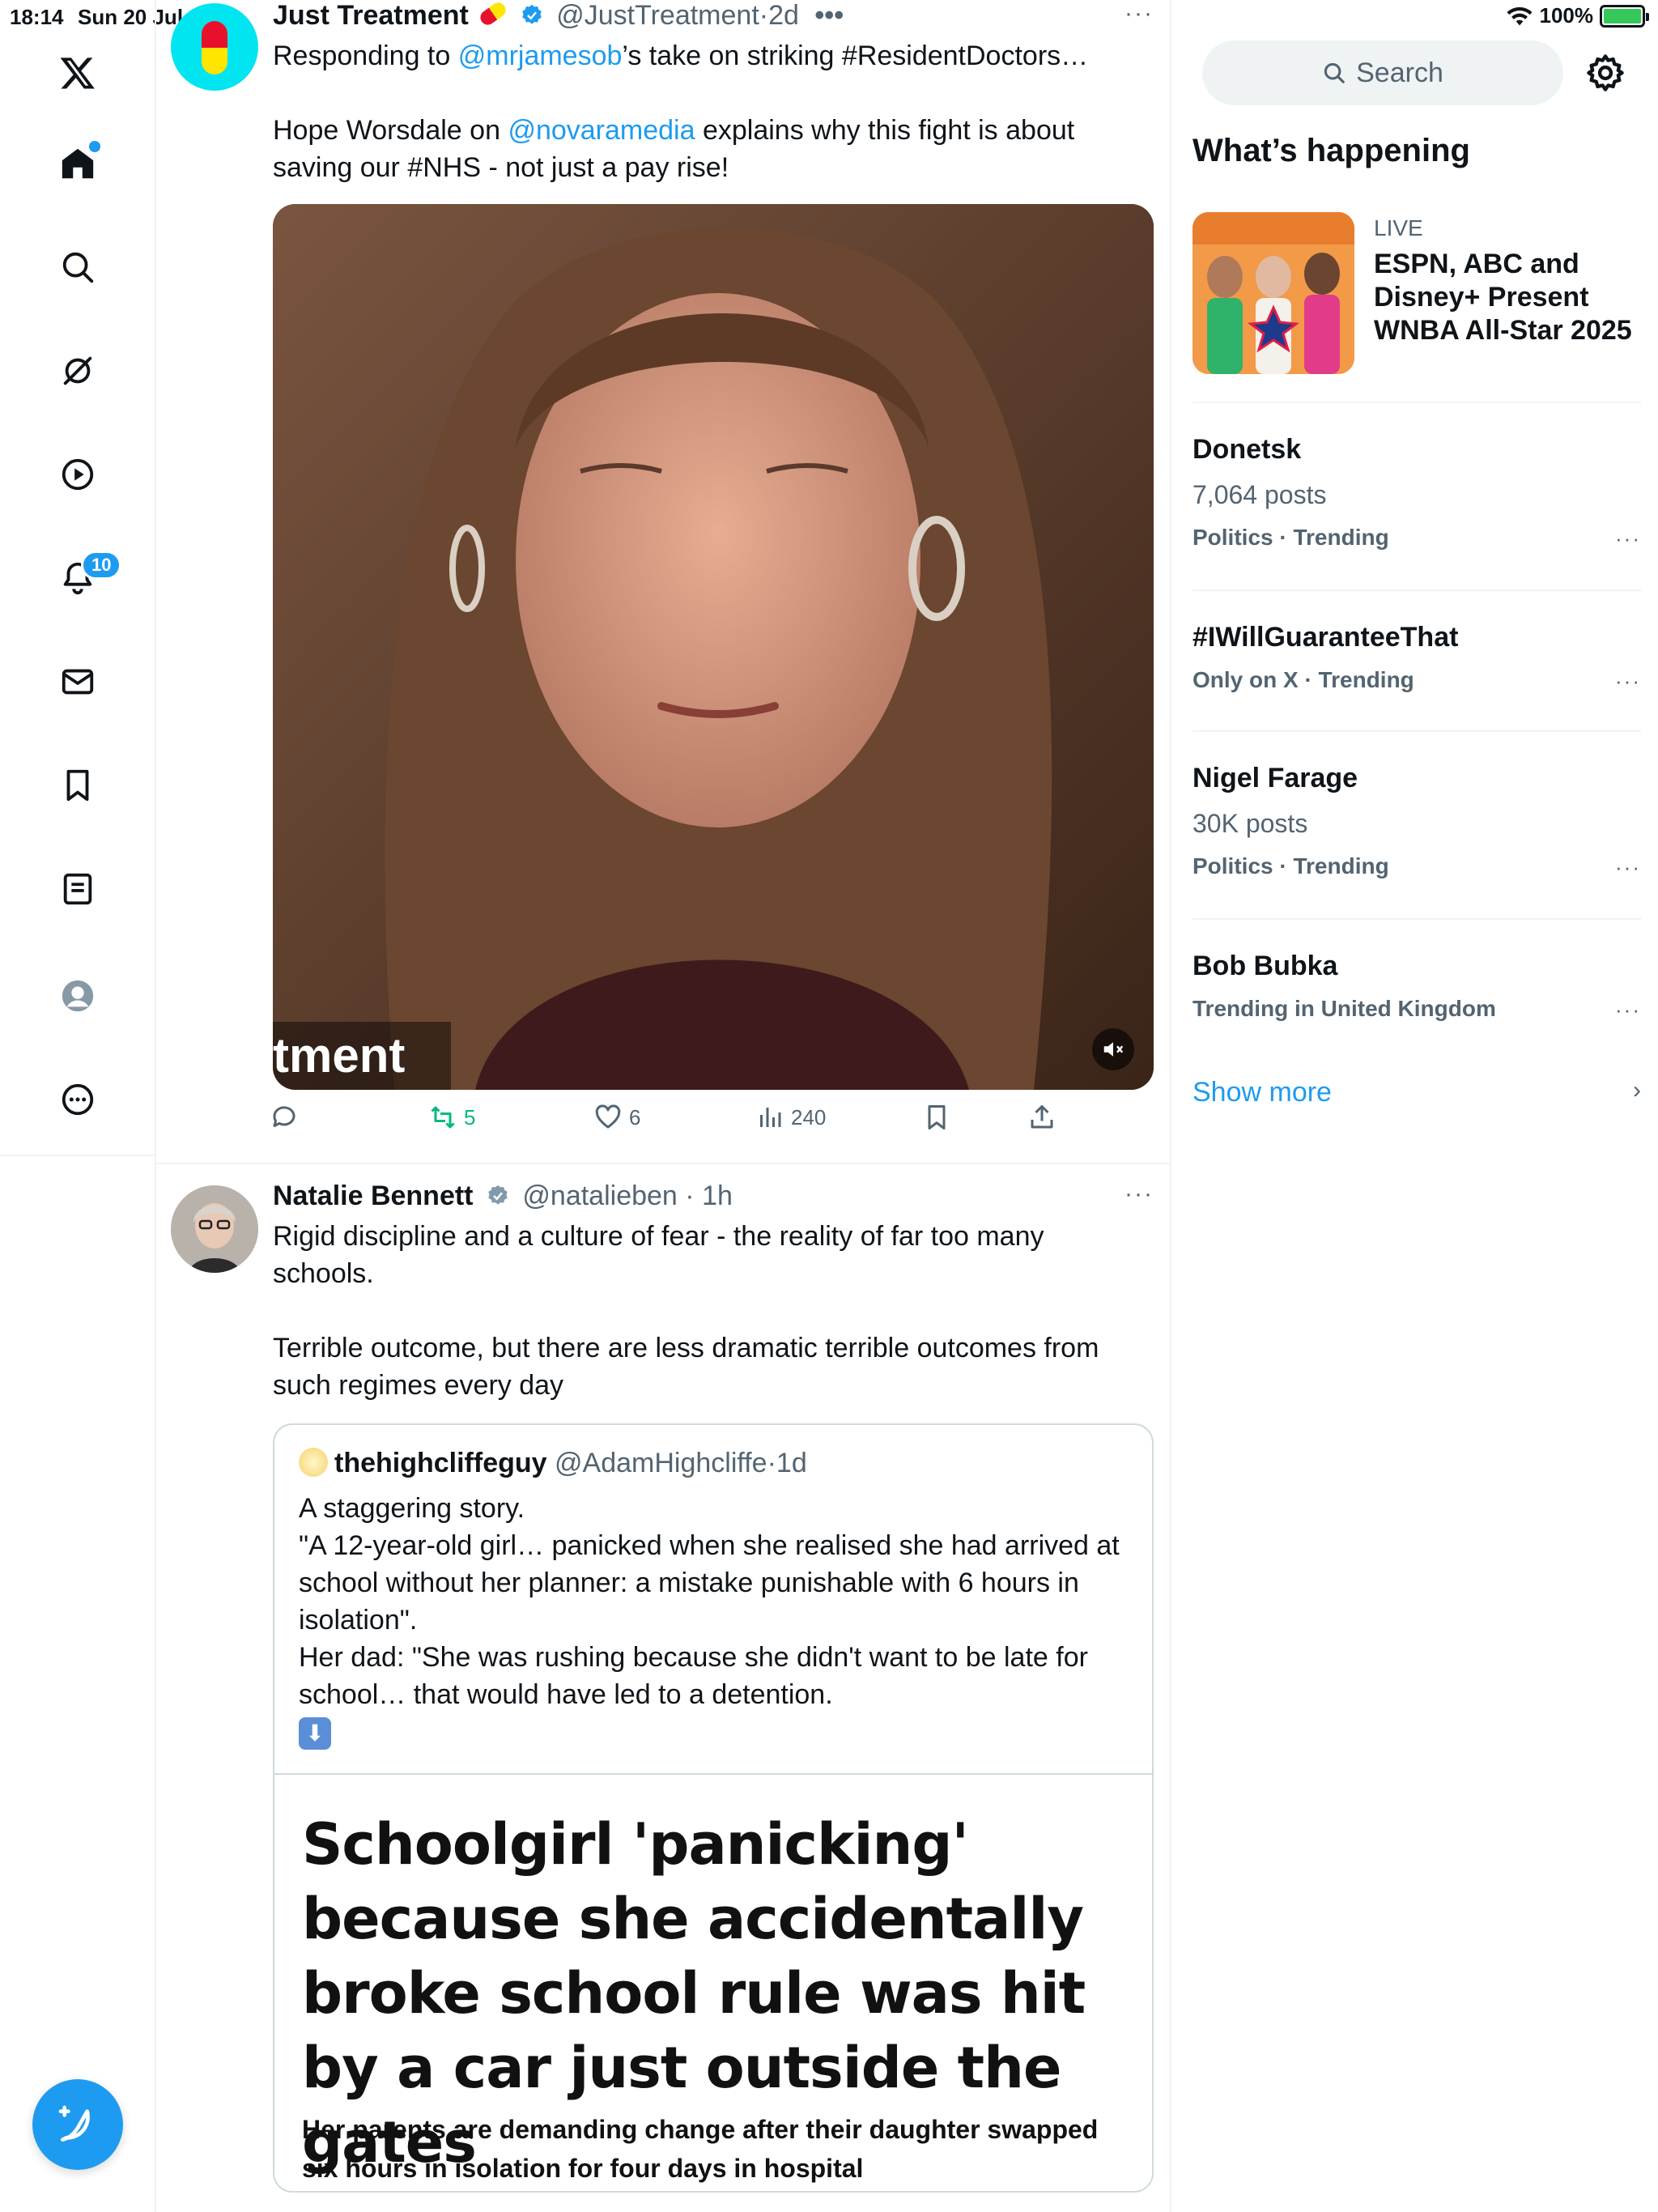 The width and height of the screenshot is (1658, 2212). What do you see at coordinates (373, 1196) in the screenshot?
I see `display-name: Natalie Bennett` at bounding box center [373, 1196].